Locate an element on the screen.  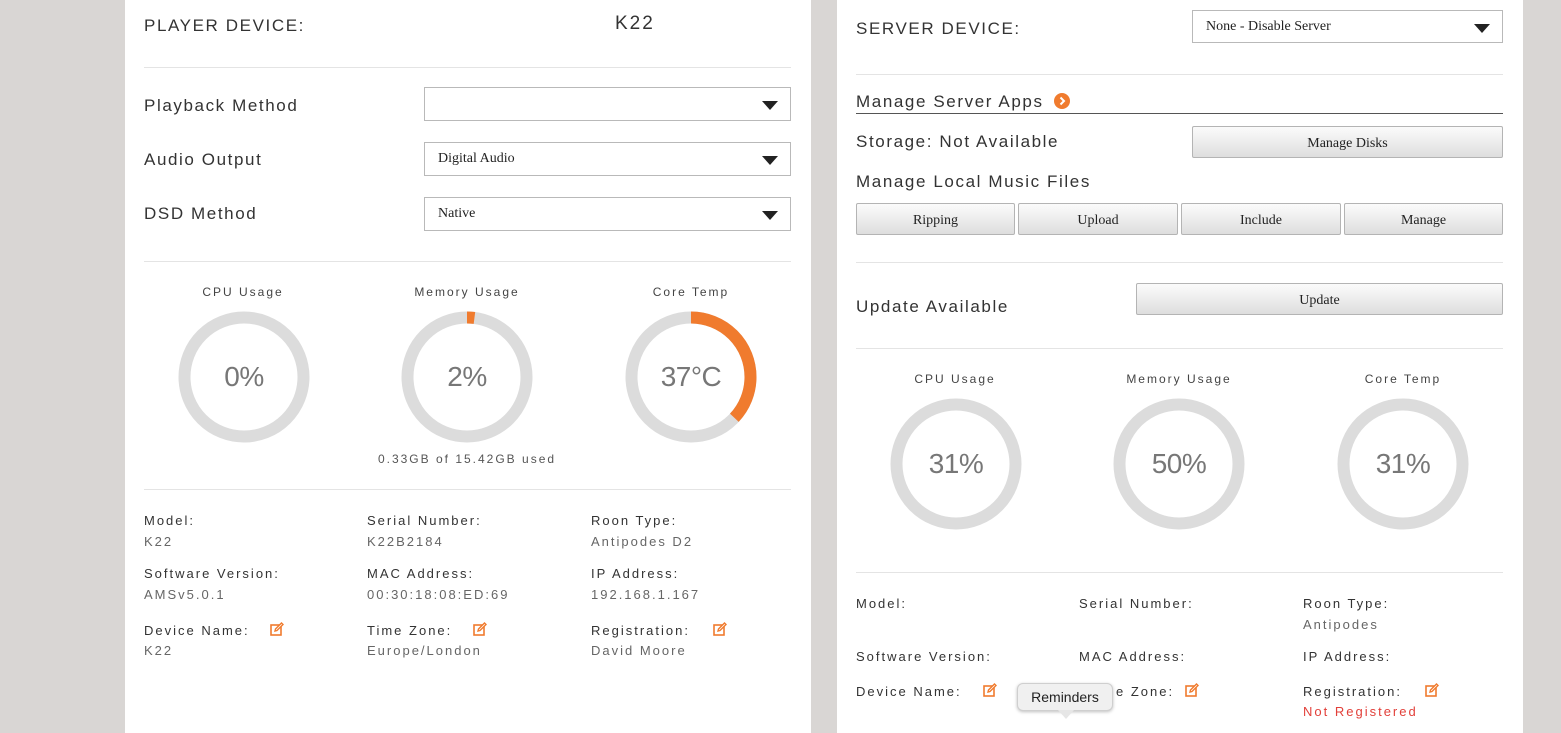
server-software-version-label: Software Version: is located at coordinates (924, 656).